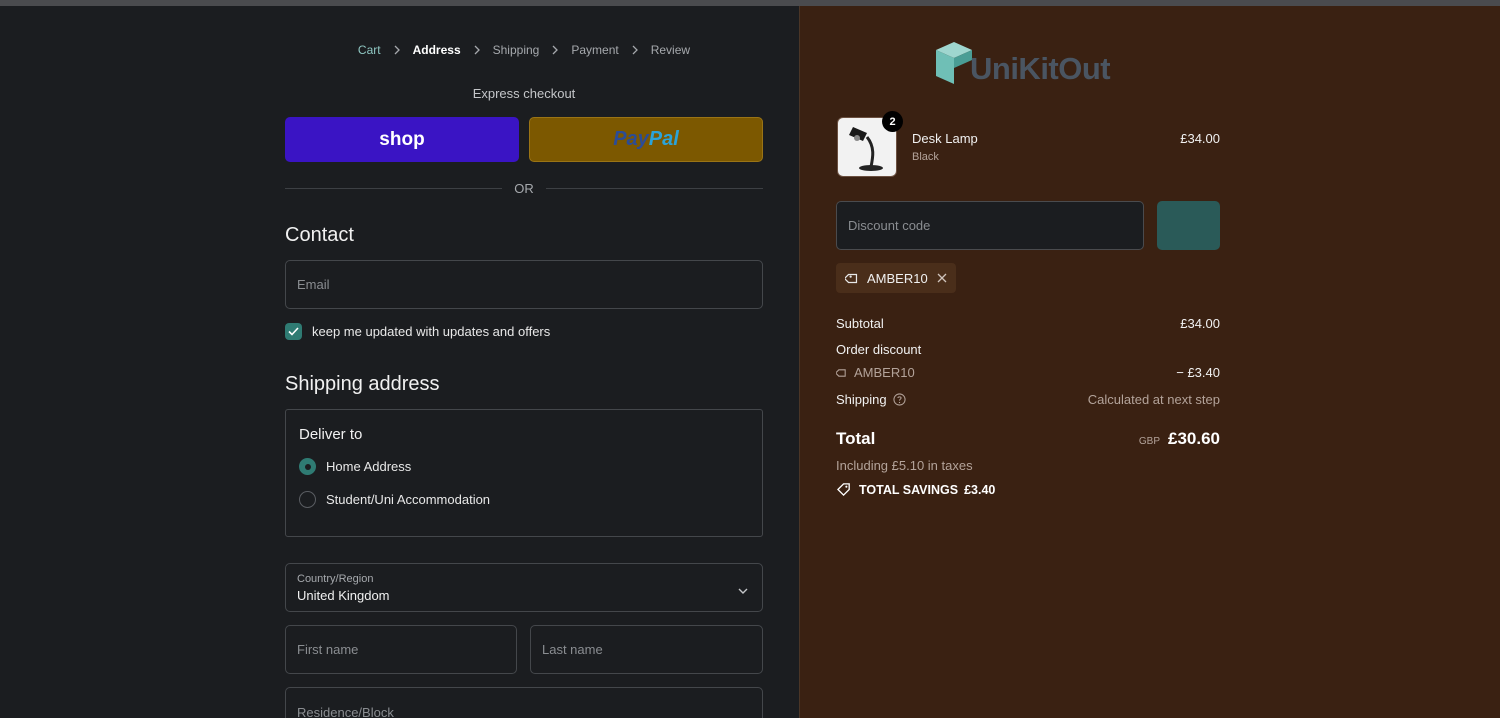 This screenshot has width=1500, height=718. What do you see at coordinates (335, 579) in the screenshot?
I see `country-label: Country/Region` at bounding box center [335, 579].